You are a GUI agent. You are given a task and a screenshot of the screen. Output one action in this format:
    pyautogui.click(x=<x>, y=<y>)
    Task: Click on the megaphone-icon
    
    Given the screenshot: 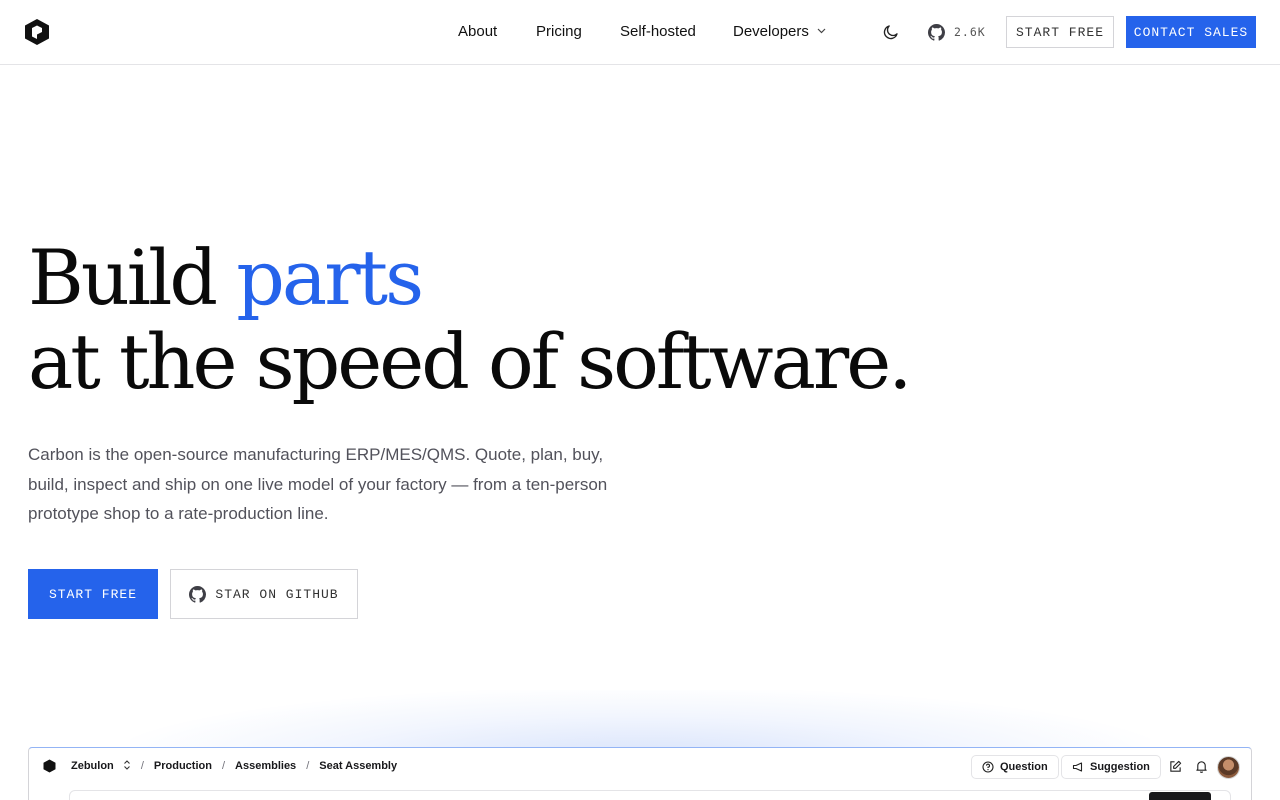 What is the action you would take?
    pyautogui.click(x=1077, y=767)
    